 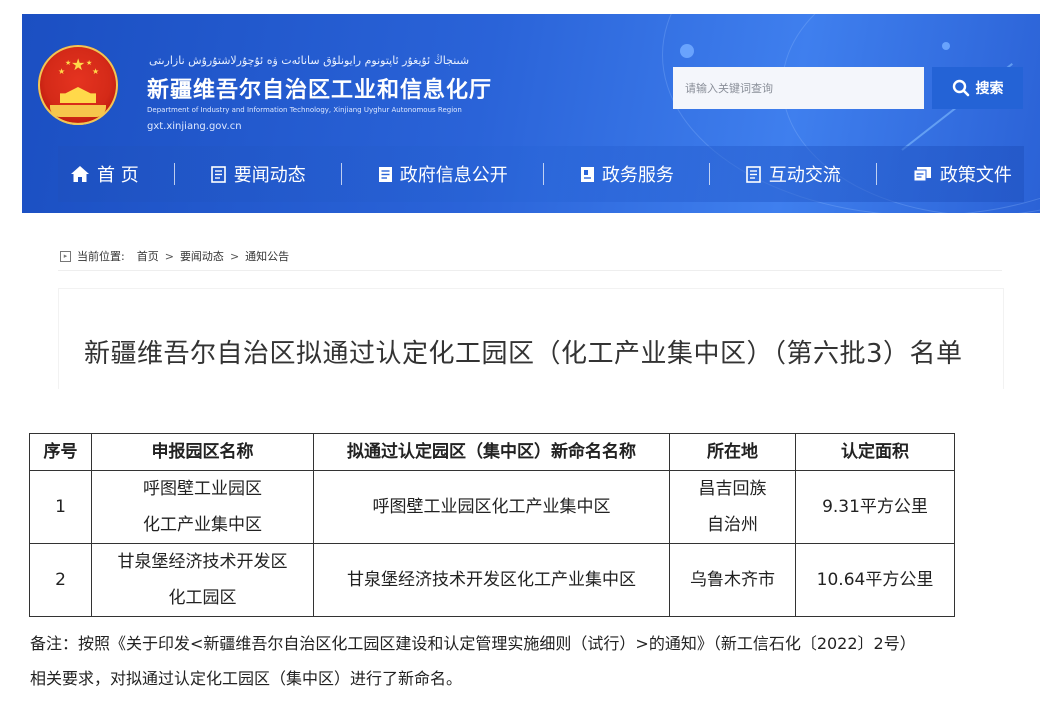 I want to click on main-nav: 首 页 要闻动态 政府信息公开 政务服务 互动交流 政策文件, so click(x=541, y=174).